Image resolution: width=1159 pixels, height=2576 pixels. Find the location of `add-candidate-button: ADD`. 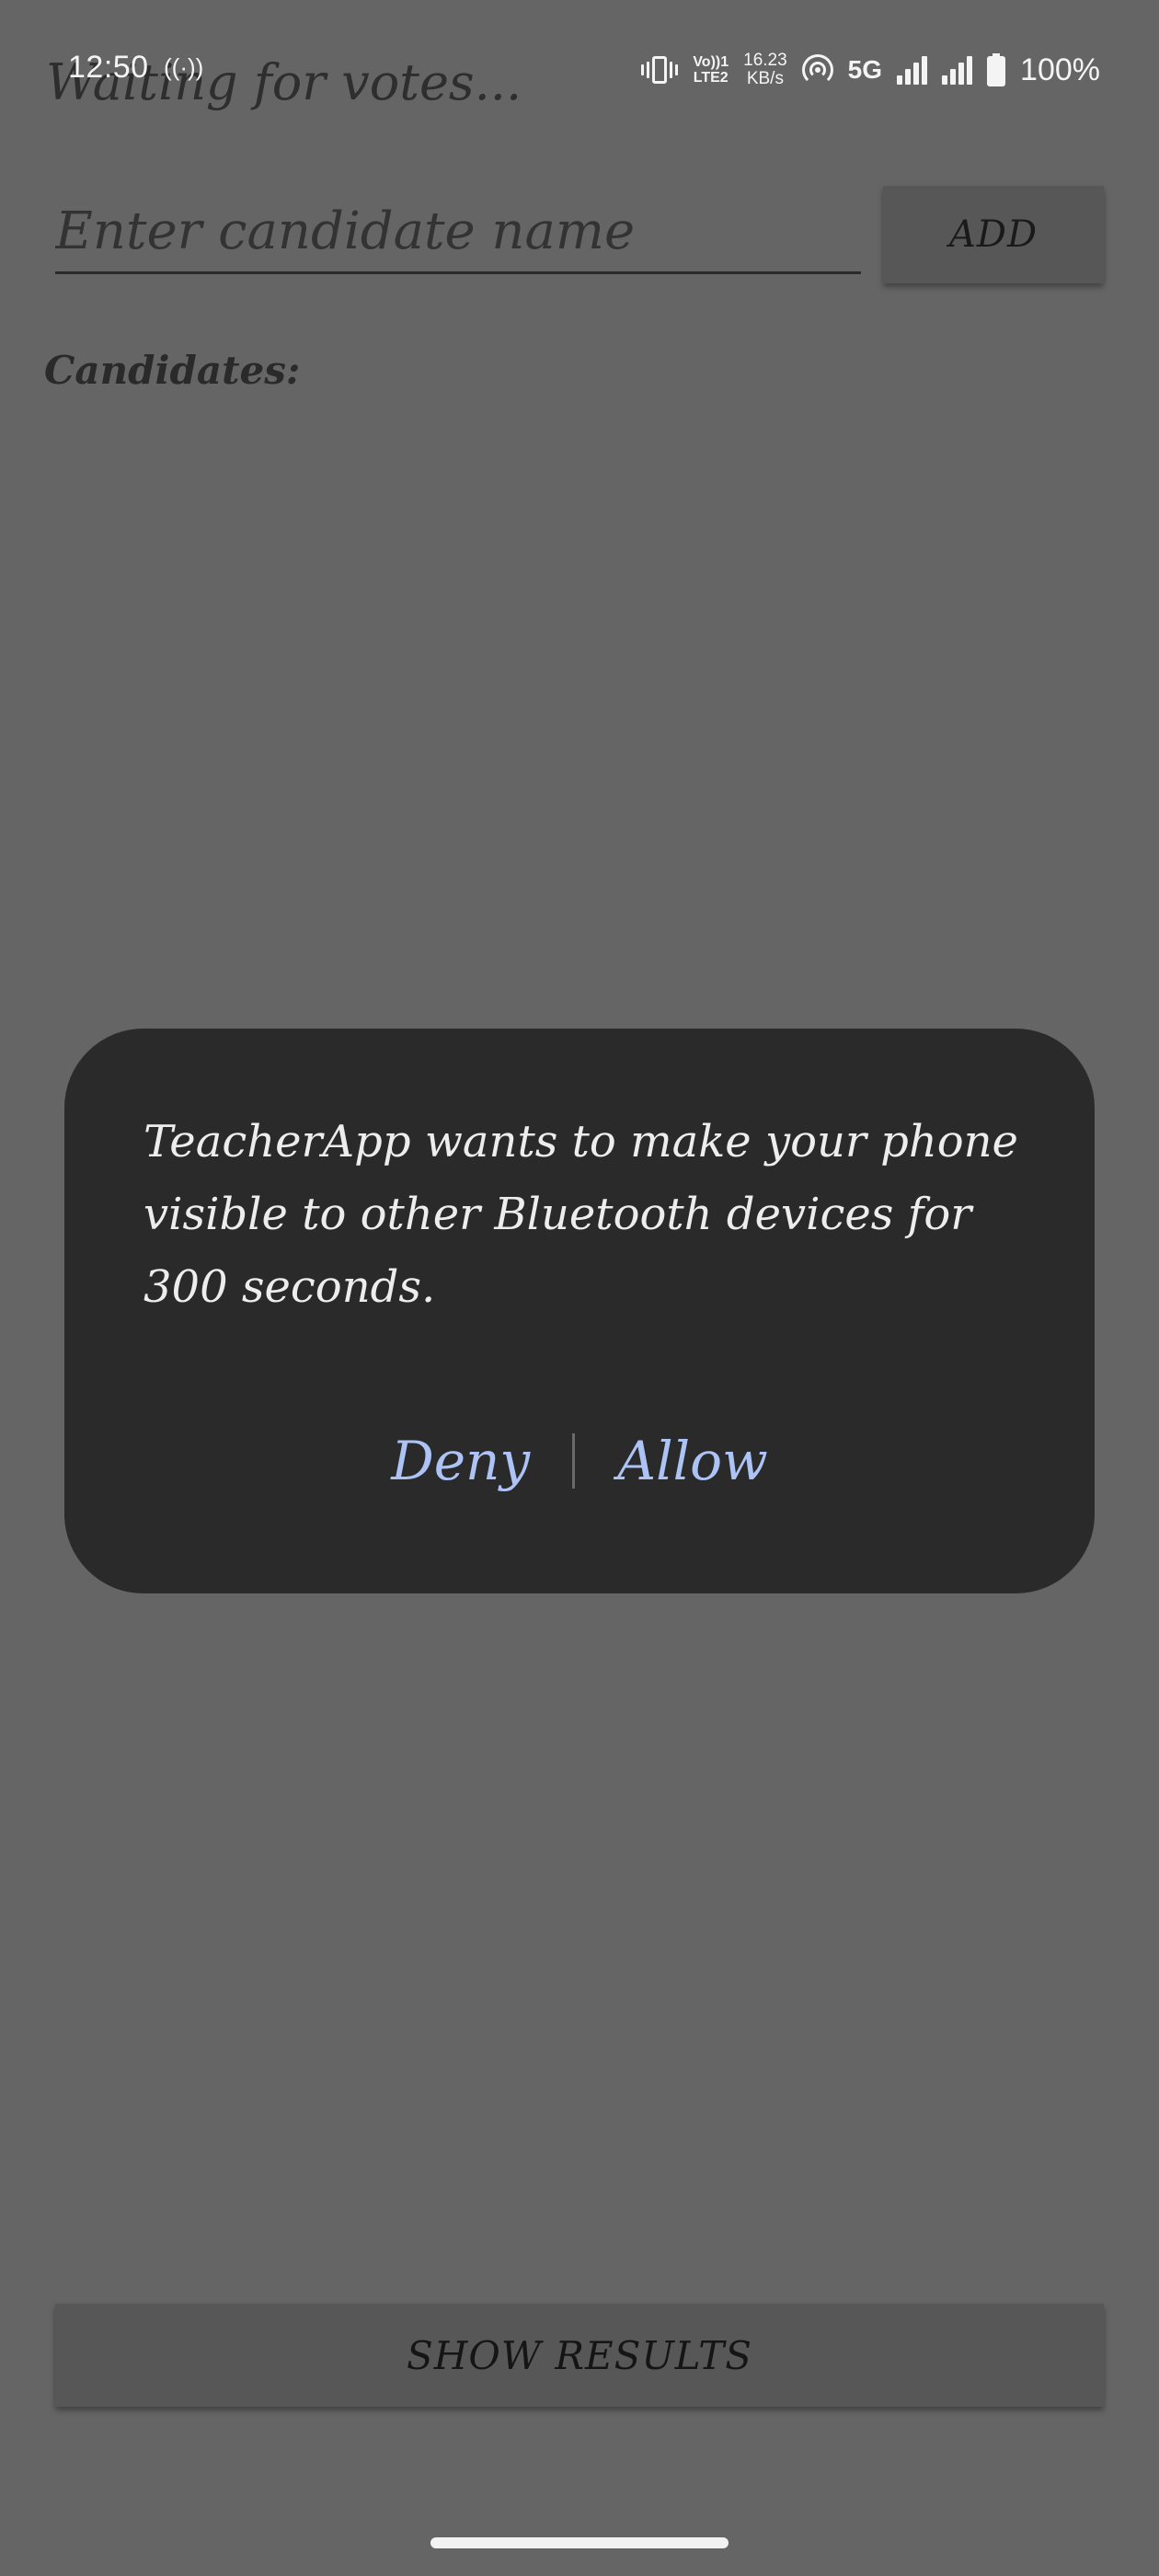

add-candidate-button: ADD is located at coordinates (993, 234).